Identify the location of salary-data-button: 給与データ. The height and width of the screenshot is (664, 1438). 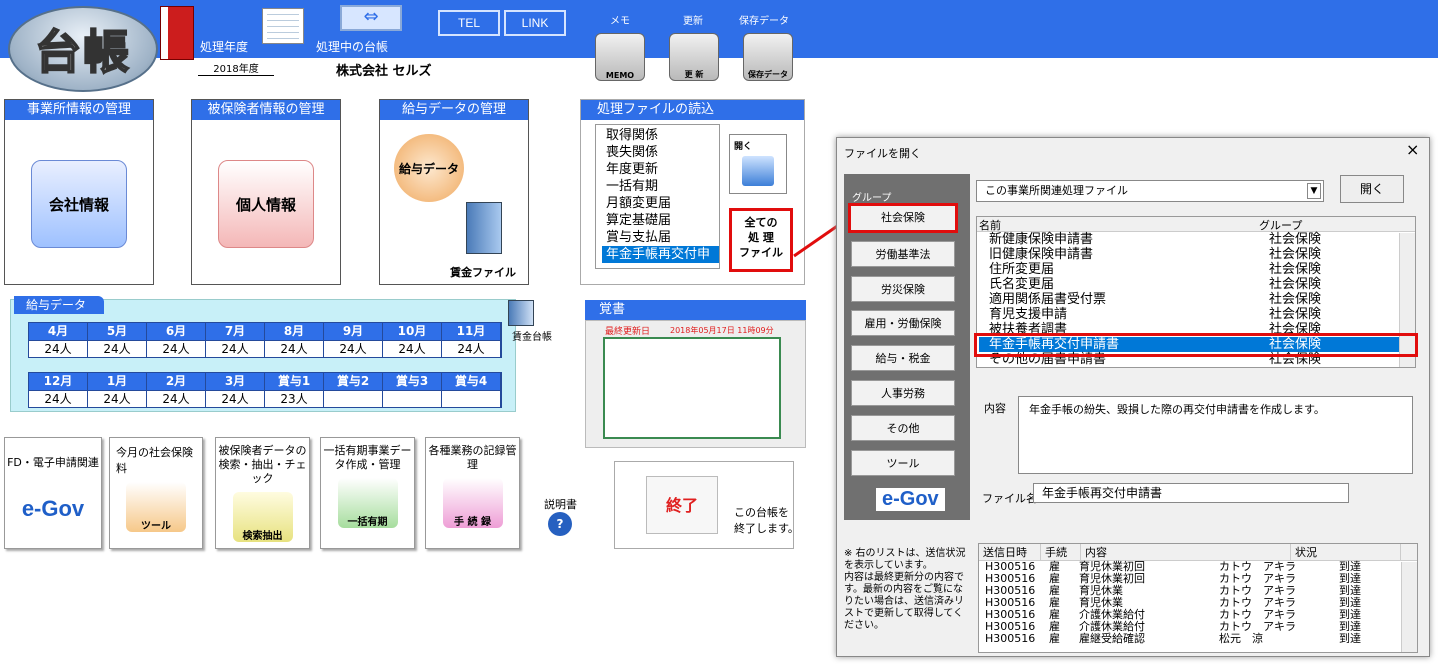
(429, 168).